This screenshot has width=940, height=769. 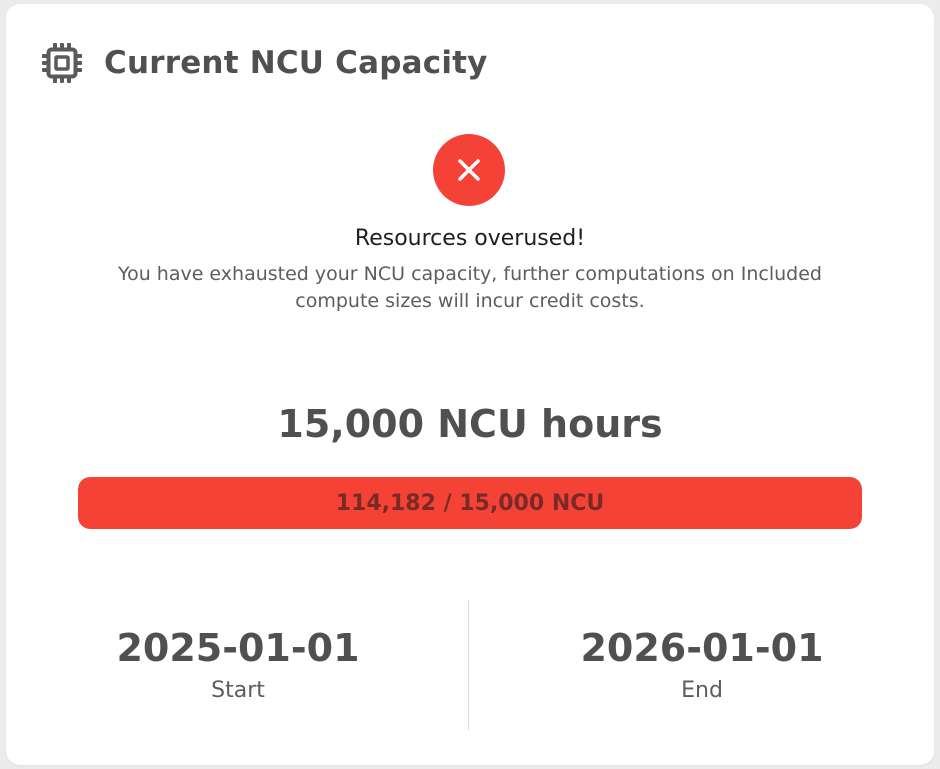 I want to click on card-title: Current NCU Capacity, so click(x=296, y=63).